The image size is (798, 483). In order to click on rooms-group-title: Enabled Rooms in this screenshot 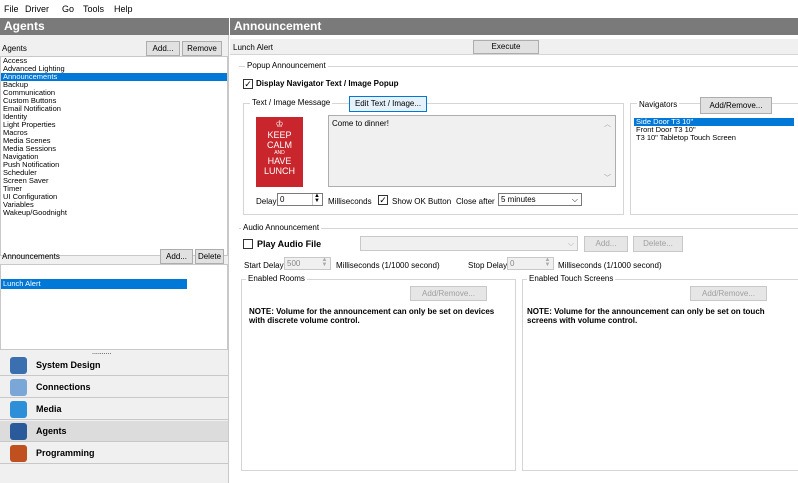, I will do `click(276, 278)`.